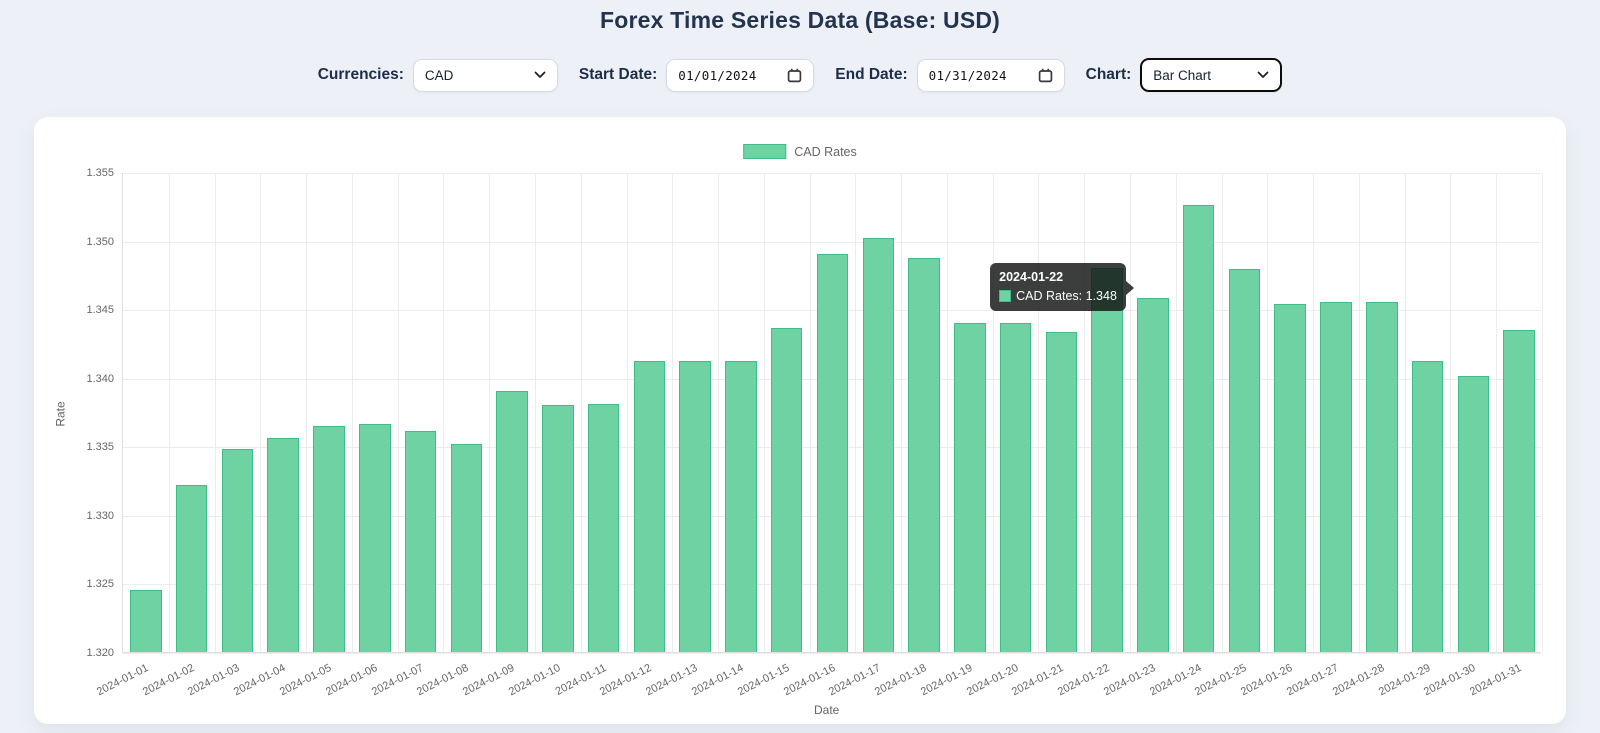  What do you see at coordinates (1031, 277) in the screenshot?
I see `tooltip-title: 2024-01-22` at bounding box center [1031, 277].